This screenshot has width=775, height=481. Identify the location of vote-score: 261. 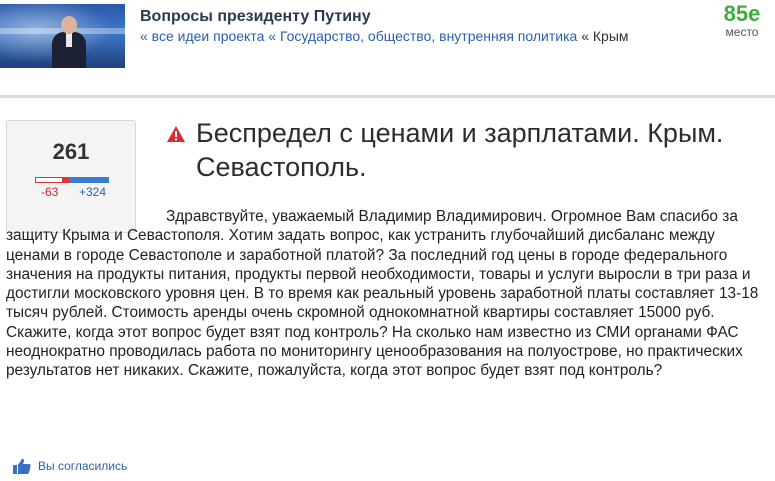
(71, 151).